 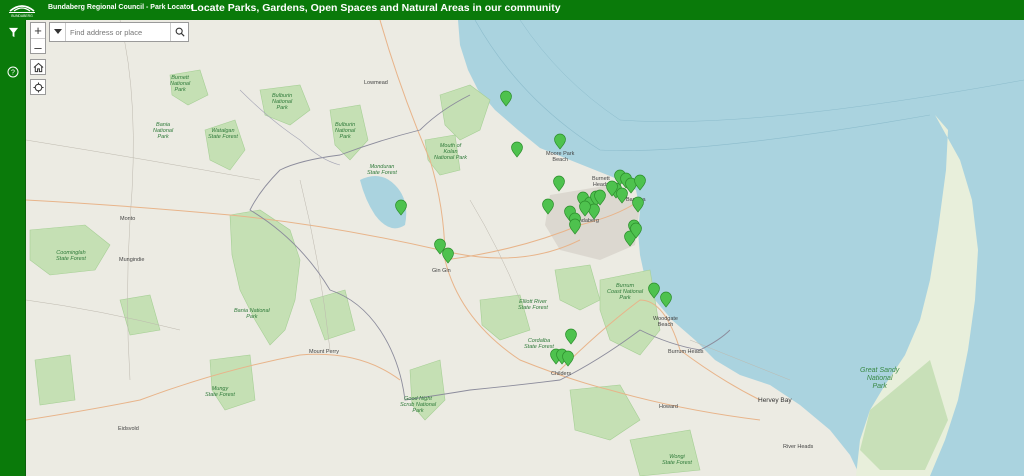 I want to click on map-label-lowmead: Lowmead, so click(x=376, y=83).